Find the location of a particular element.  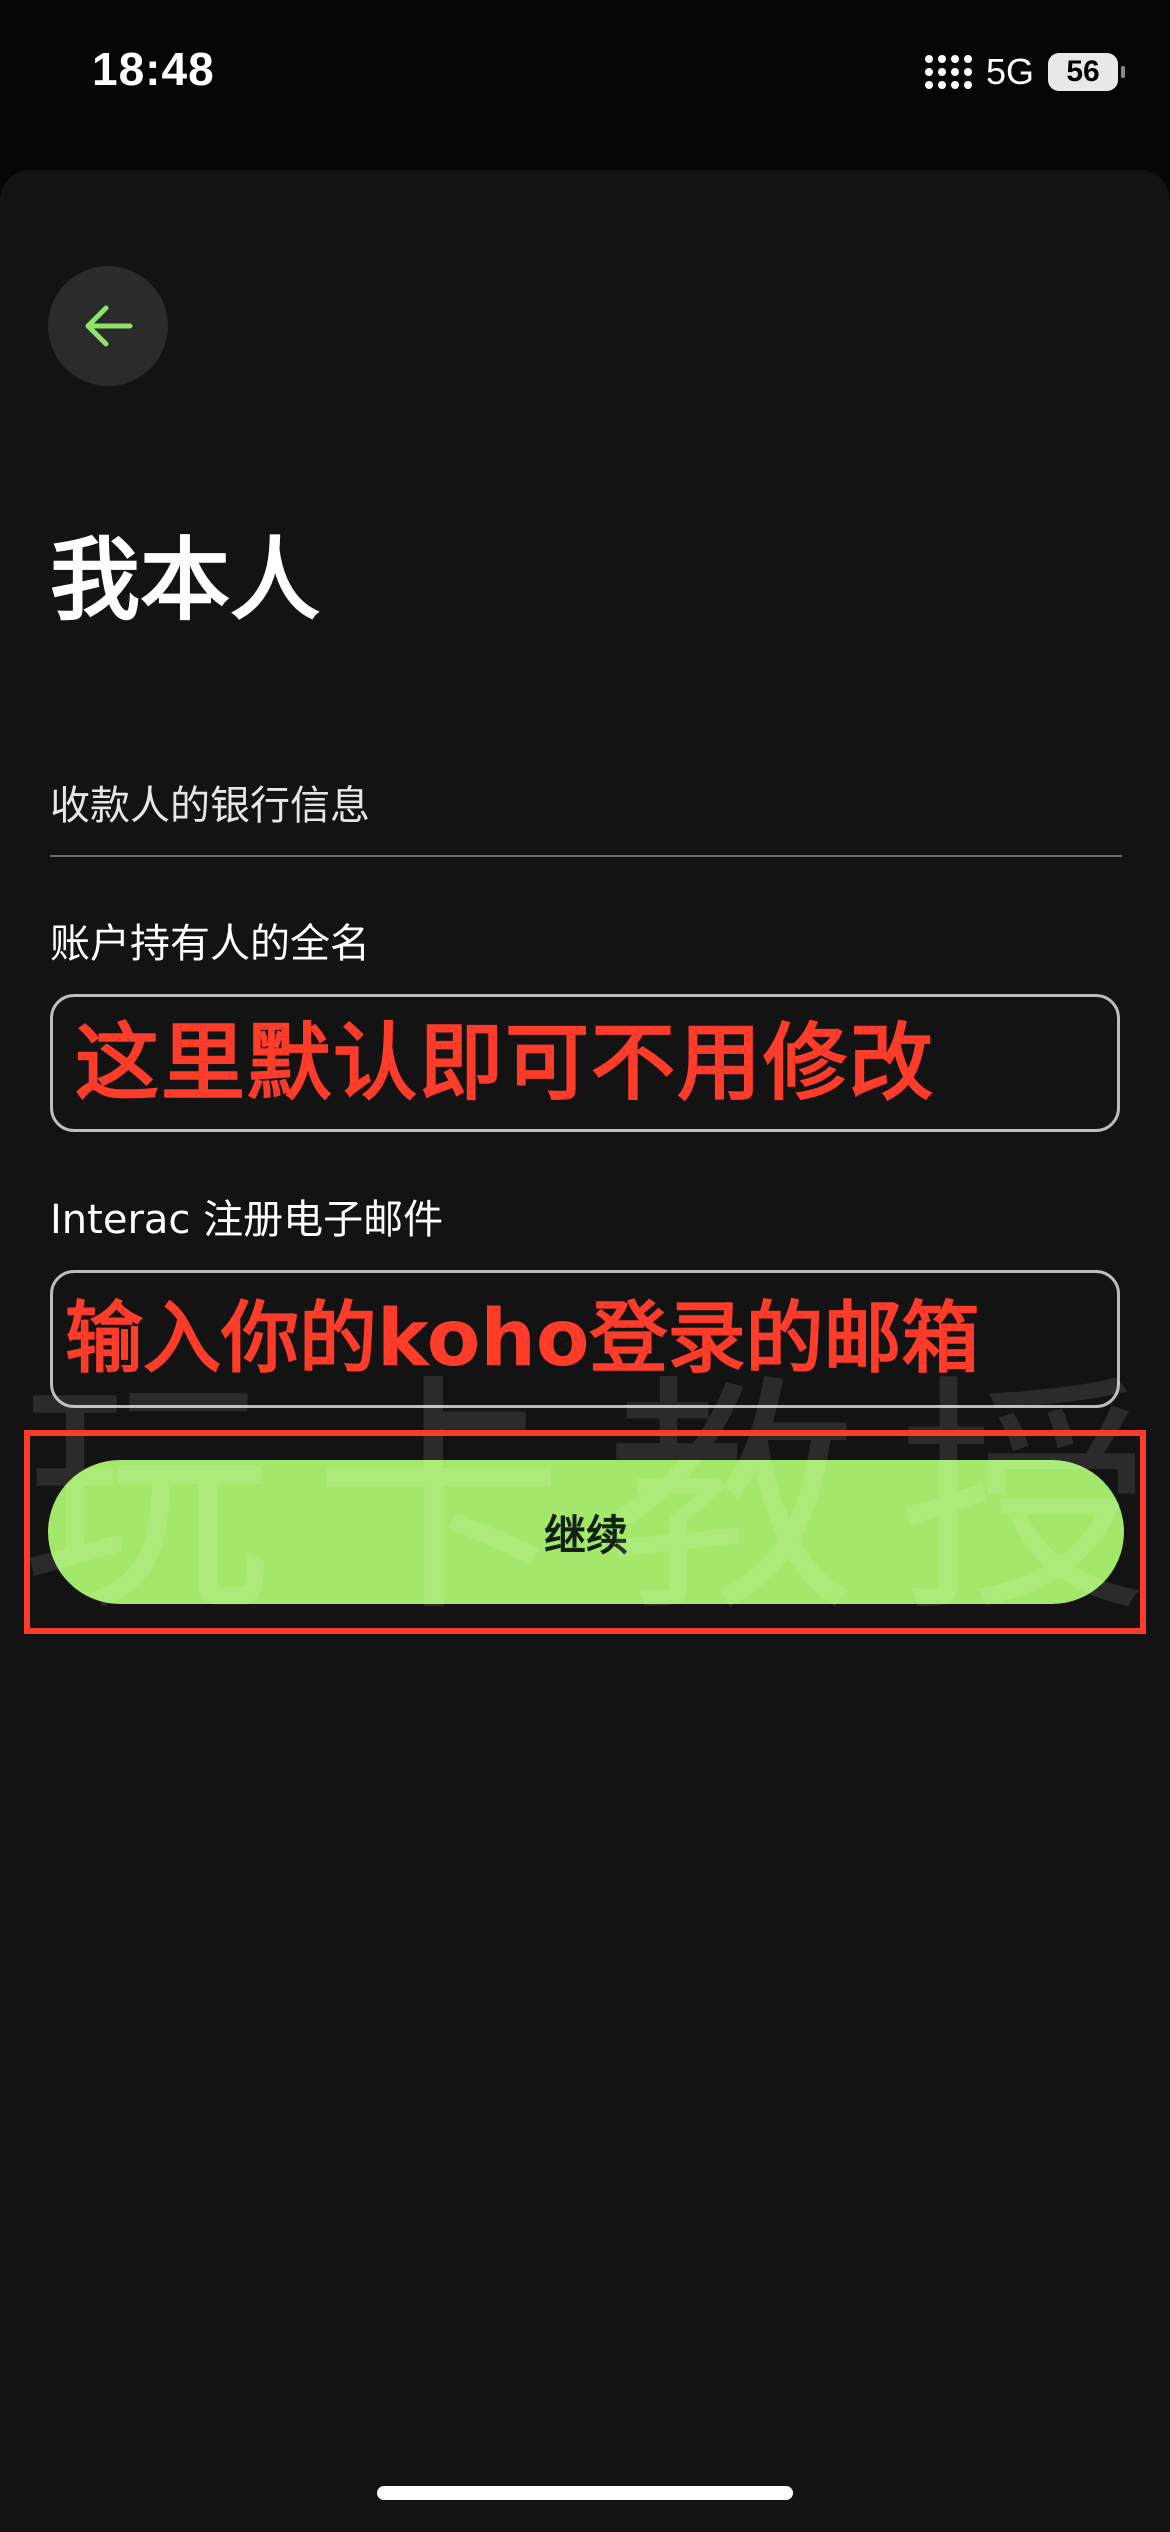

name-field-annotation: 这里默认即可不用修改 is located at coordinates (505, 1063).